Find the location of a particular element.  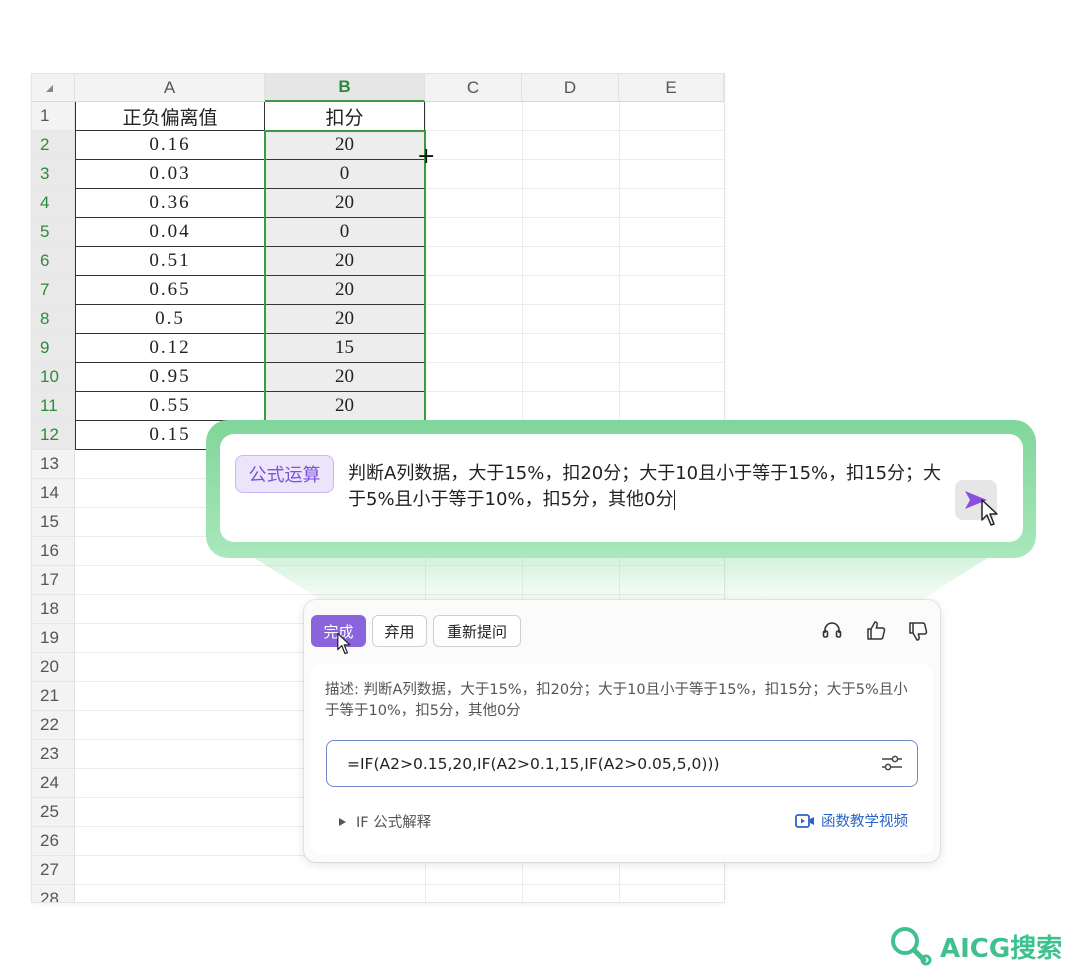

row-header-2: 2 is located at coordinates (53, 145).